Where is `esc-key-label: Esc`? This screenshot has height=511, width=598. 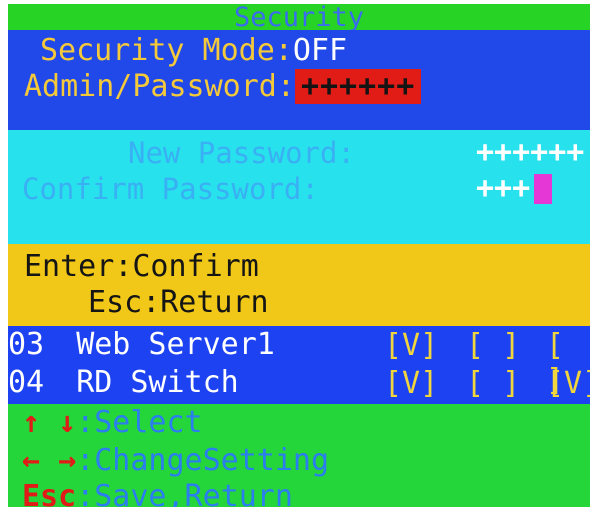 esc-key-label: Esc is located at coordinates (49, 493).